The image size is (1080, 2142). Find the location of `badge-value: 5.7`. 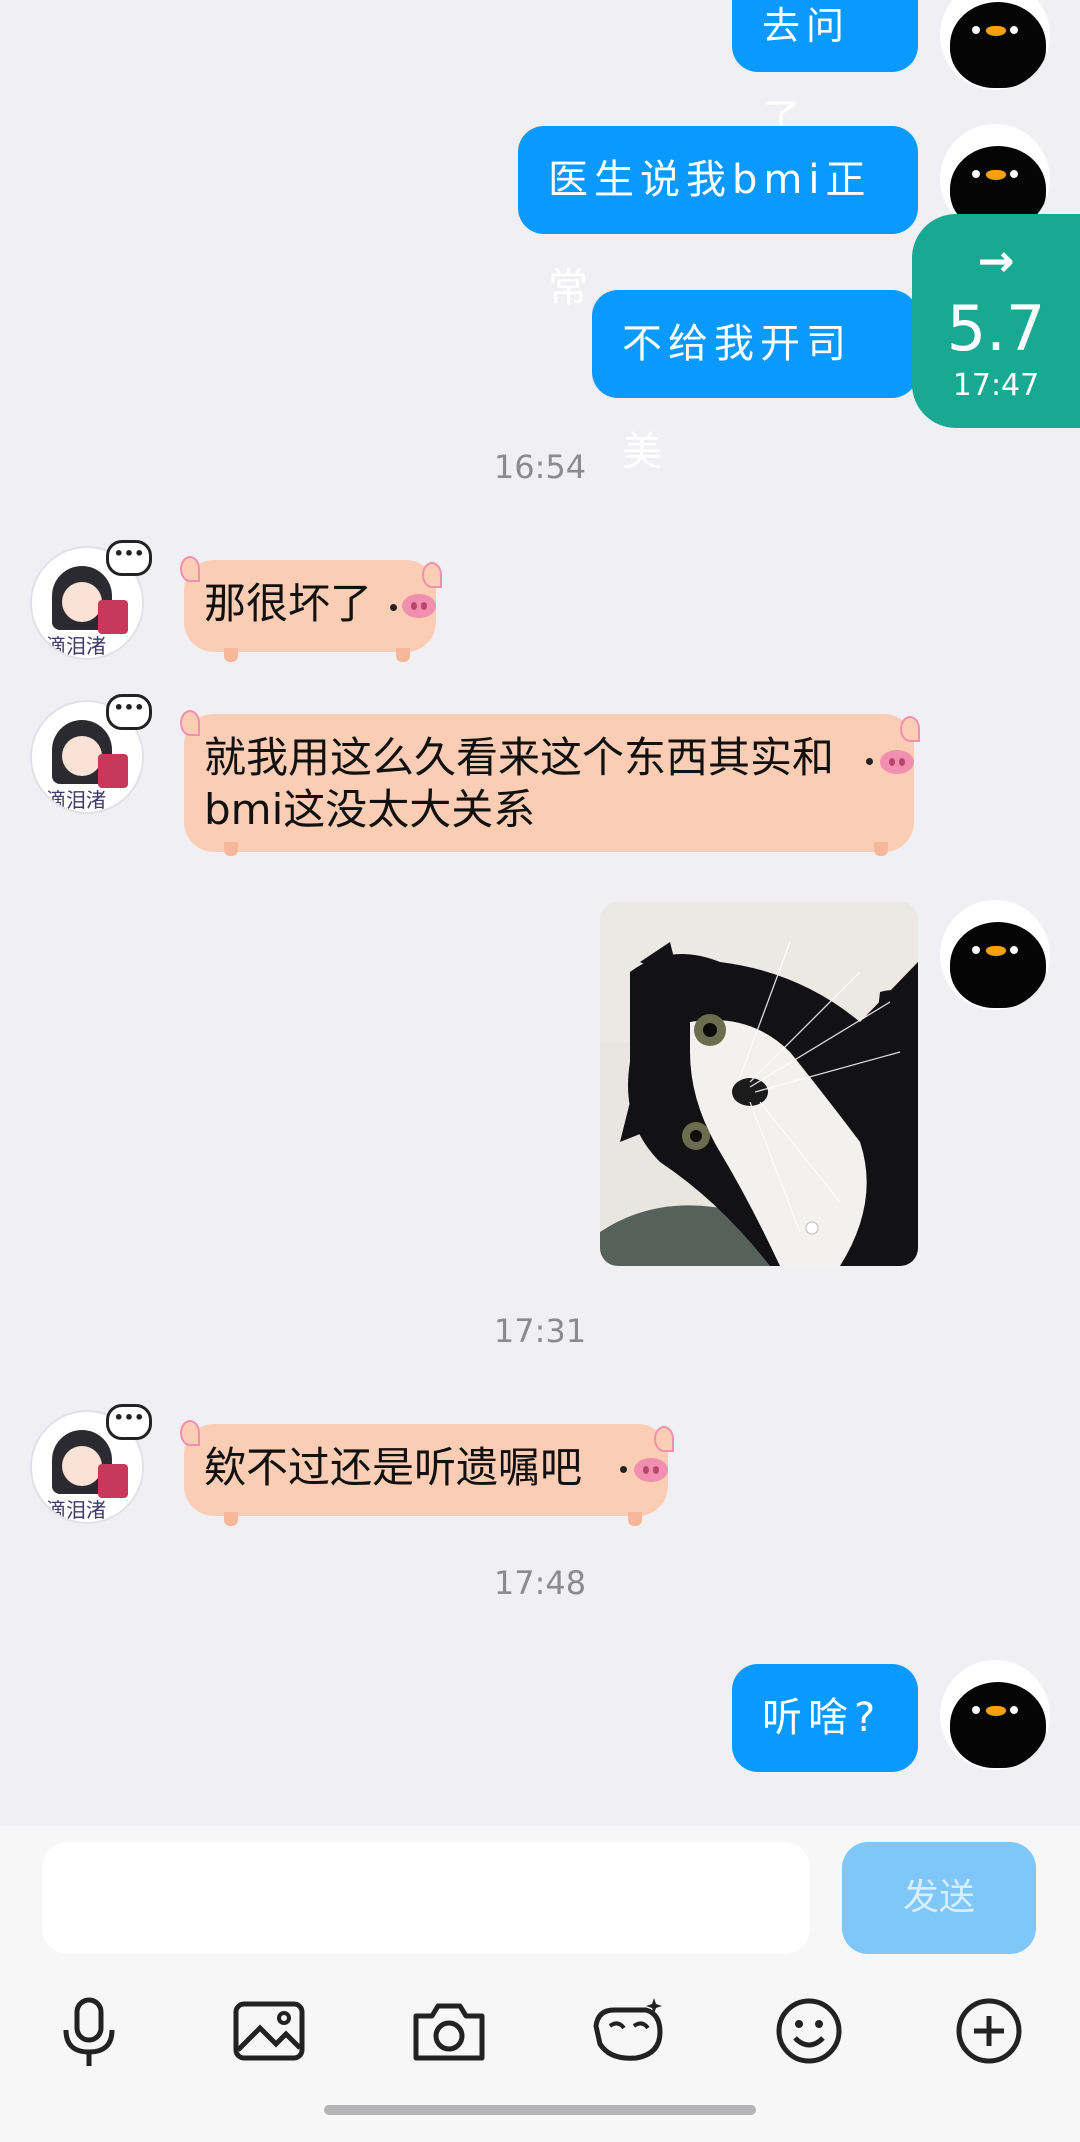

badge-value: 5.7 is located at coordinates (996, 328).